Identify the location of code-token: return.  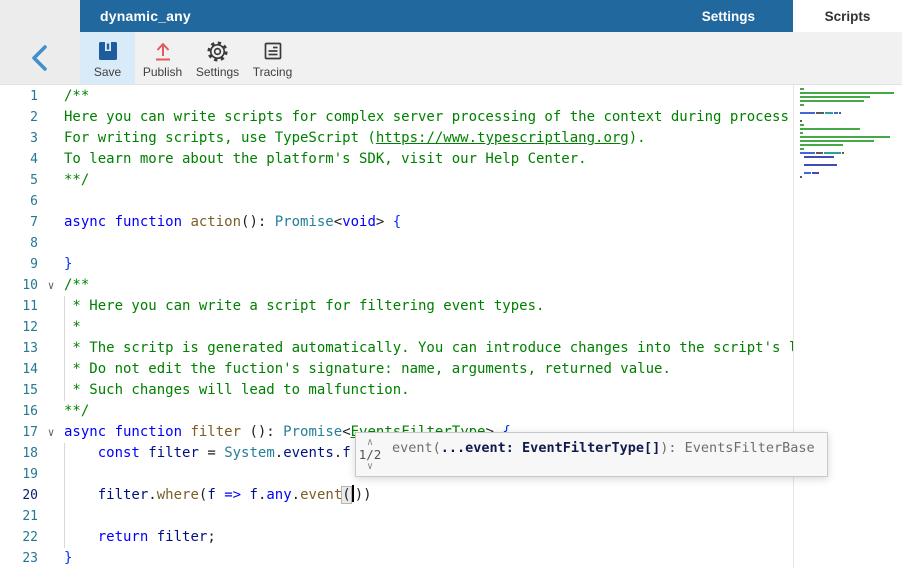
(123, 537).